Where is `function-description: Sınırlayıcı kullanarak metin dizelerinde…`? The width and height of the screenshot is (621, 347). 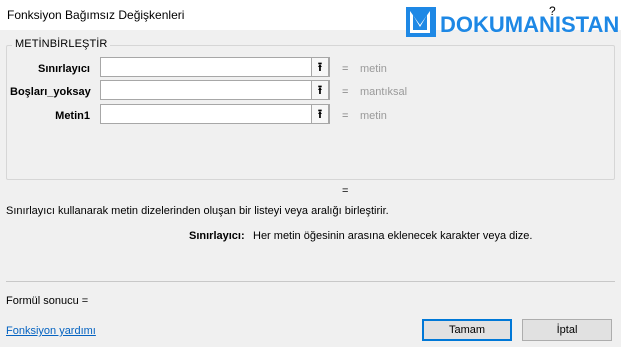
function-description: Sınırlayıcı kullanarak metin dizelerinde… is located at coordinates (197, 211).